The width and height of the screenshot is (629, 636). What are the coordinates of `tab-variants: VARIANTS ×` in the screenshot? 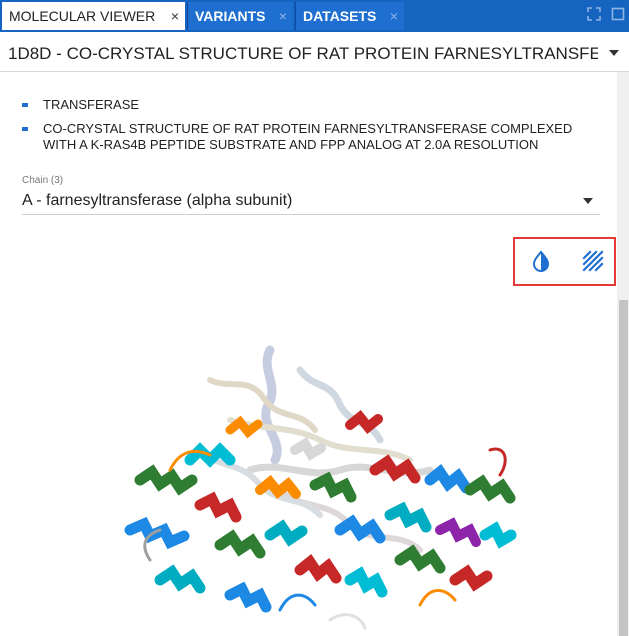 It's located at (240, 16).